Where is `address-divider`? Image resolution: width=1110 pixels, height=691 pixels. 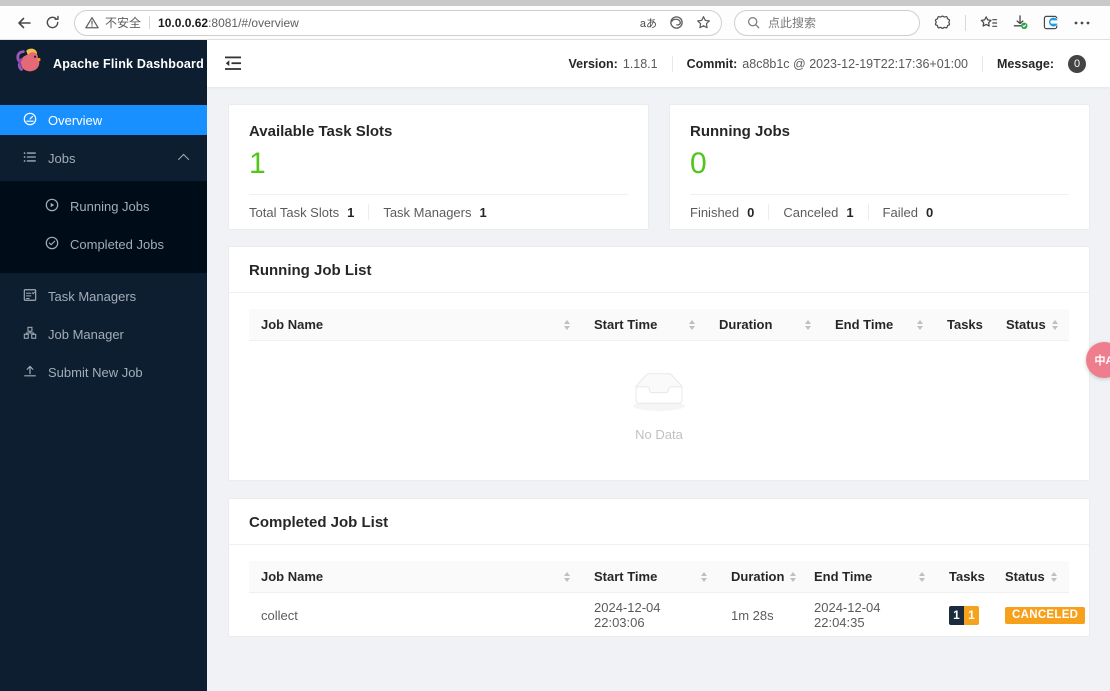 address-divider is located at coordinates (150, 22).